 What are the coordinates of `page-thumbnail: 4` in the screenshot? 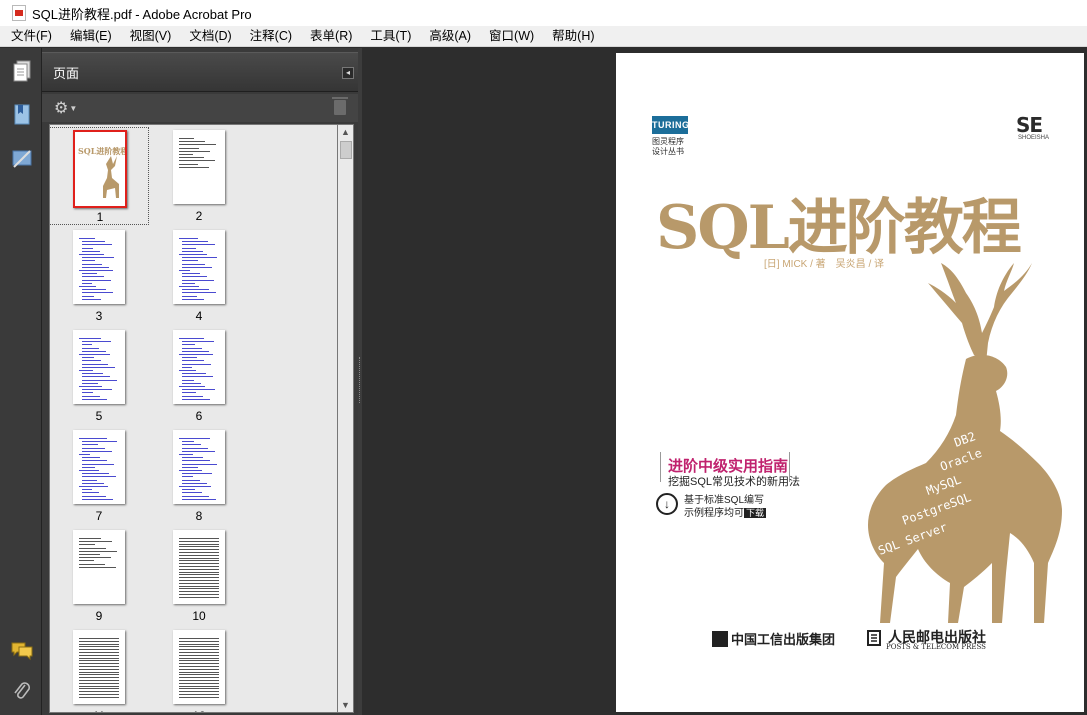 It's located at (199, 276).